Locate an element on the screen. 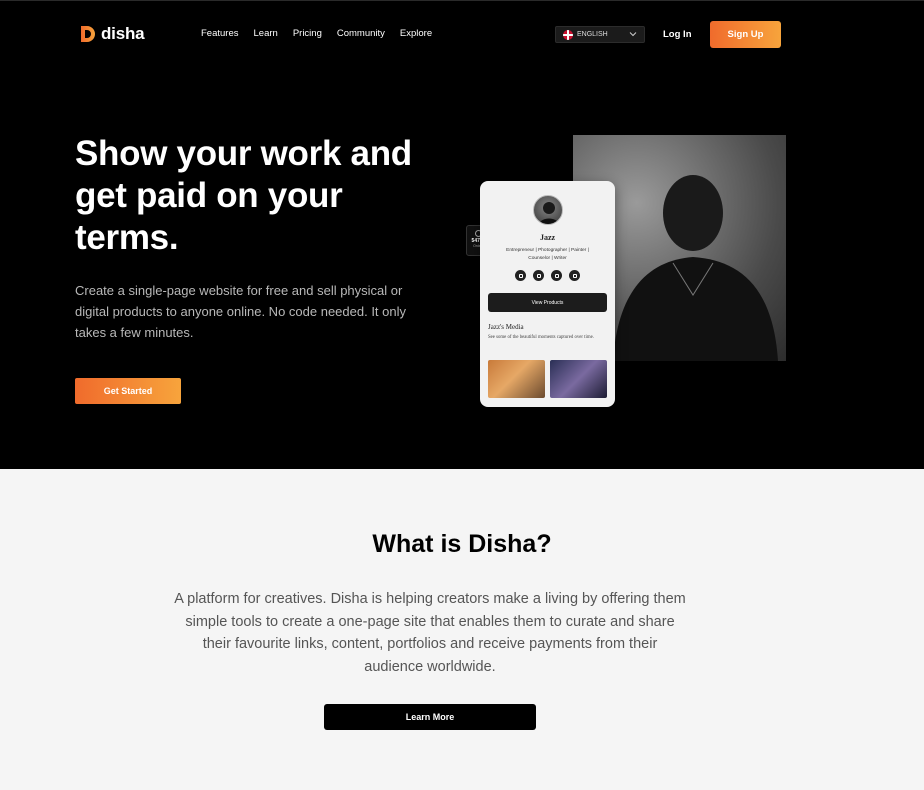 The width and height of the screenshot is (924, 790). social-links is located at coordinates (547, 275).